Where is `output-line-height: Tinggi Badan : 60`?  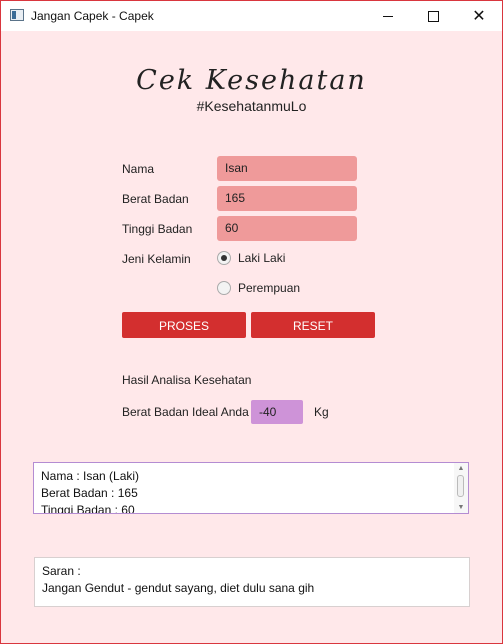
output-line-height: Tinggi Badan : 60 is located at coordinates (88, 508).